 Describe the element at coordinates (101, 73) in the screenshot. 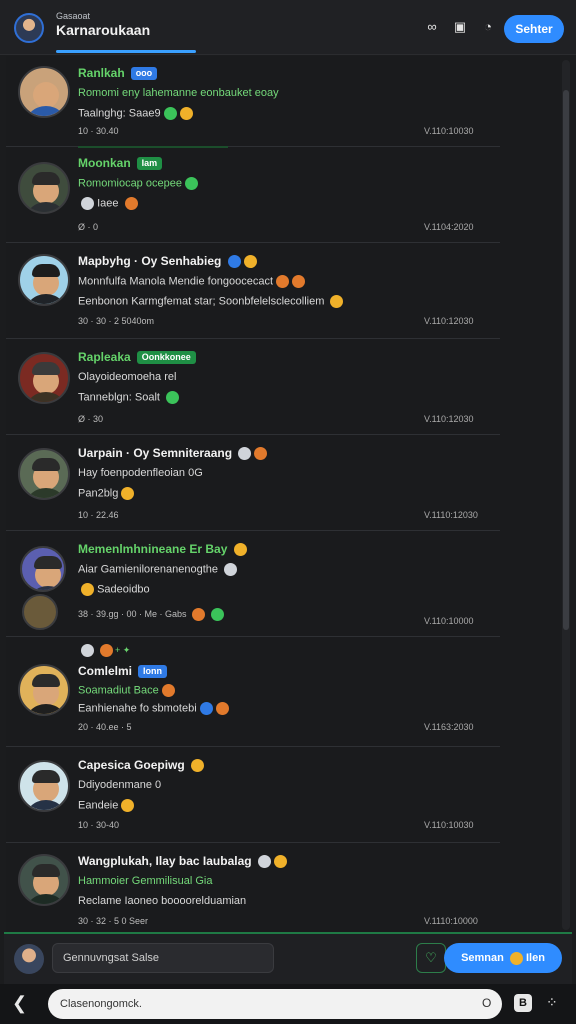

I see `post-author: Ranlkah` at that location.